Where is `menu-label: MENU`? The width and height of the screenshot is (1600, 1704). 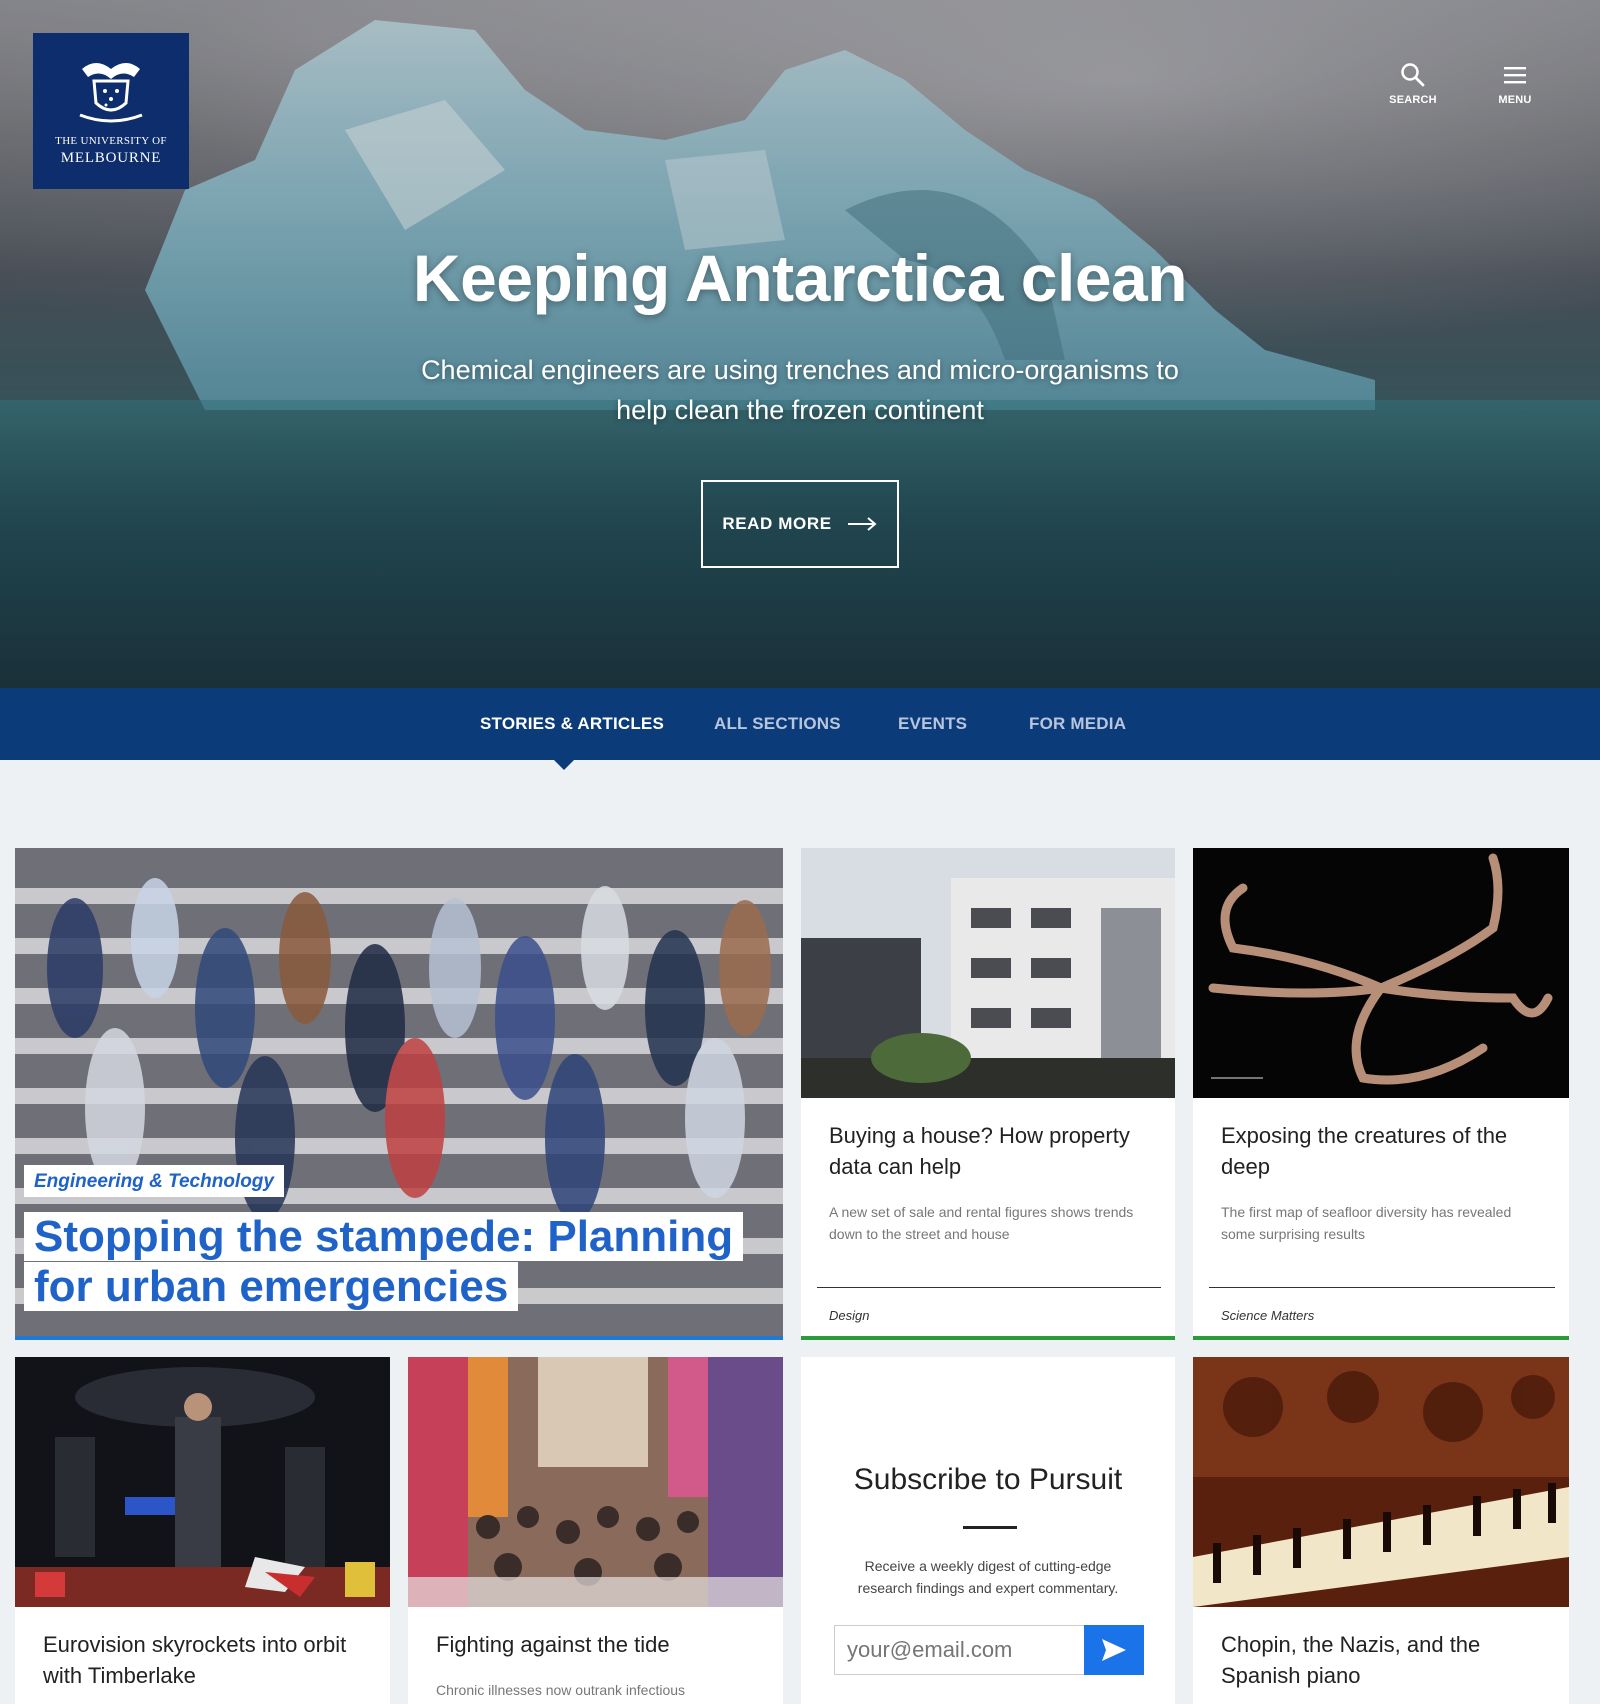 menu-label: MENU is located at coordinates (1515, 100).